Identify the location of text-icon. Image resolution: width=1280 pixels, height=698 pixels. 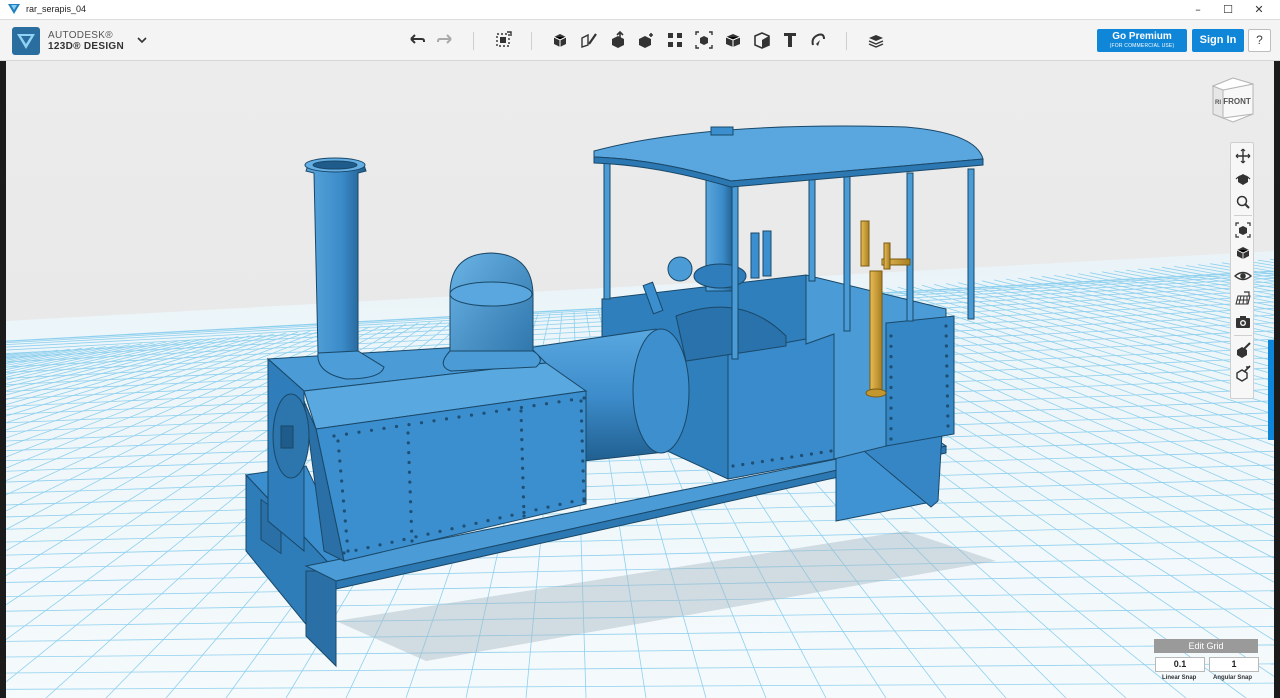
(790, 40).